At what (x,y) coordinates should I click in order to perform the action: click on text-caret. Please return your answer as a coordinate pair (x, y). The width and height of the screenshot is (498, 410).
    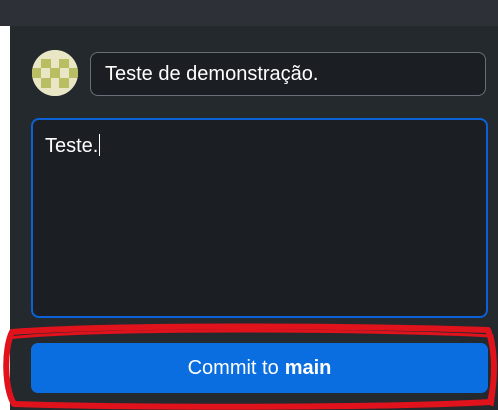
    Looking at the image, I should click on (100, 145).